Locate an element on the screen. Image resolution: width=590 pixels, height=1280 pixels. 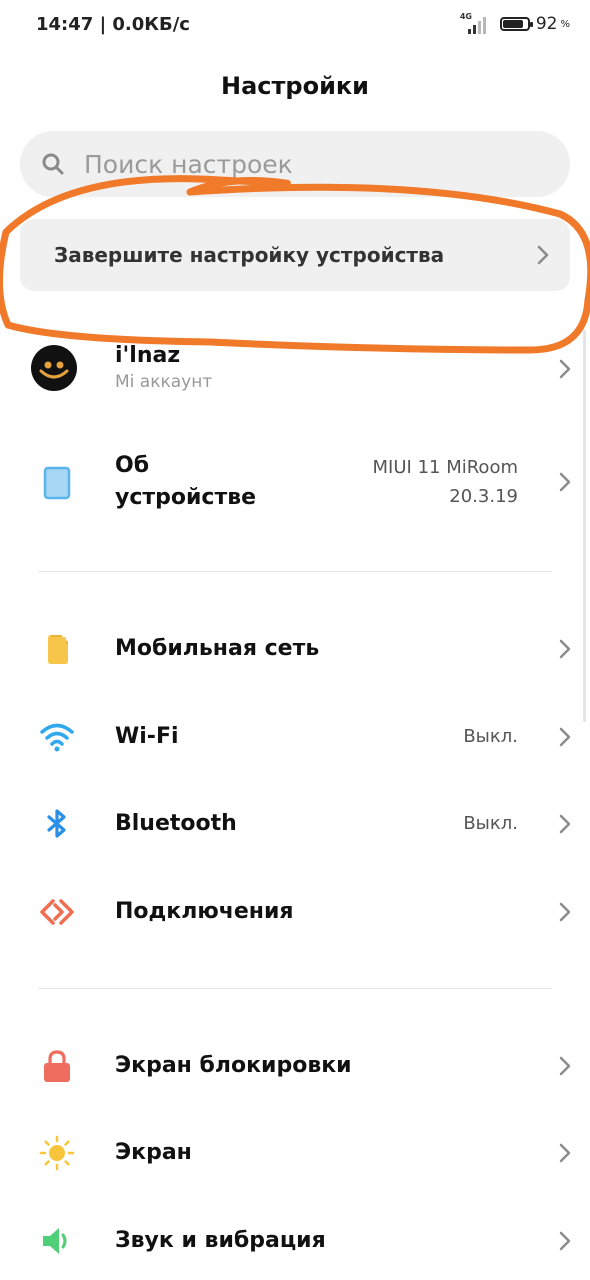
settings-item-lock-screen: Экран блокировки is located at coordinates (295, 1066).